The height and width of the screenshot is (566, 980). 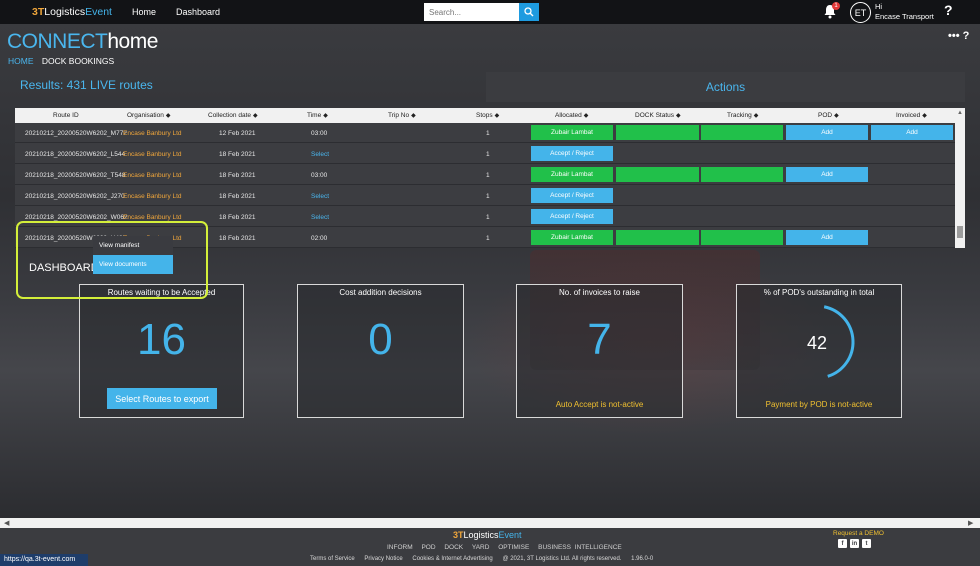 I want to click on select-routes-export-button: Select Routes to export, so click(x=162, y=398).